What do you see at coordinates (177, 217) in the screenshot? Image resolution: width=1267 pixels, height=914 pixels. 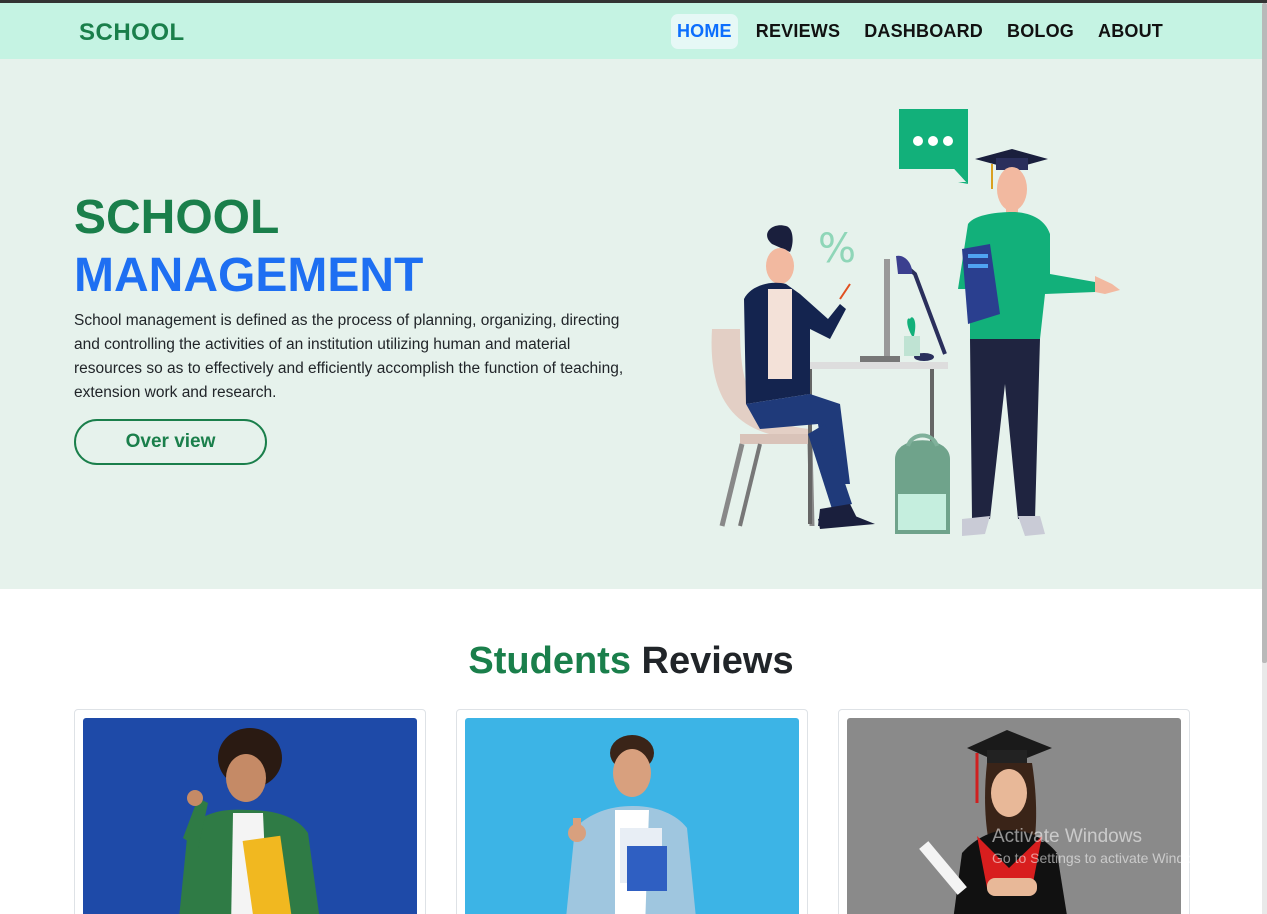 I see `hero-title-line1: SCHOOL` at bounding box center [177, 217].